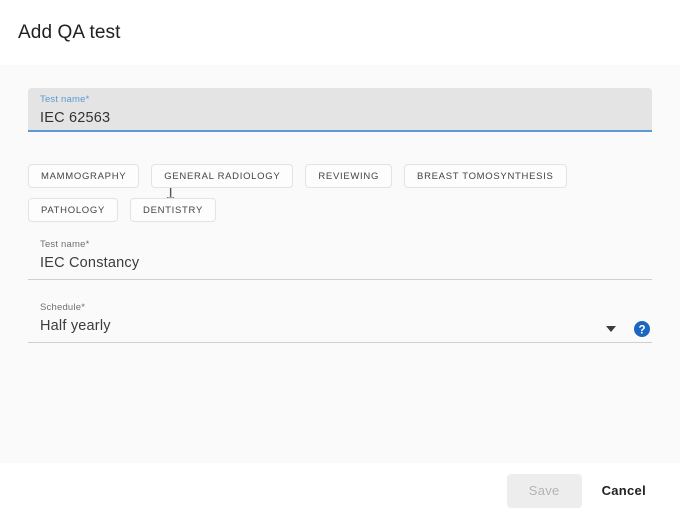  Describe the element at coordinates (346, 326) in the screenshot. I see `schedule-select-value: Half yearly` at that location.